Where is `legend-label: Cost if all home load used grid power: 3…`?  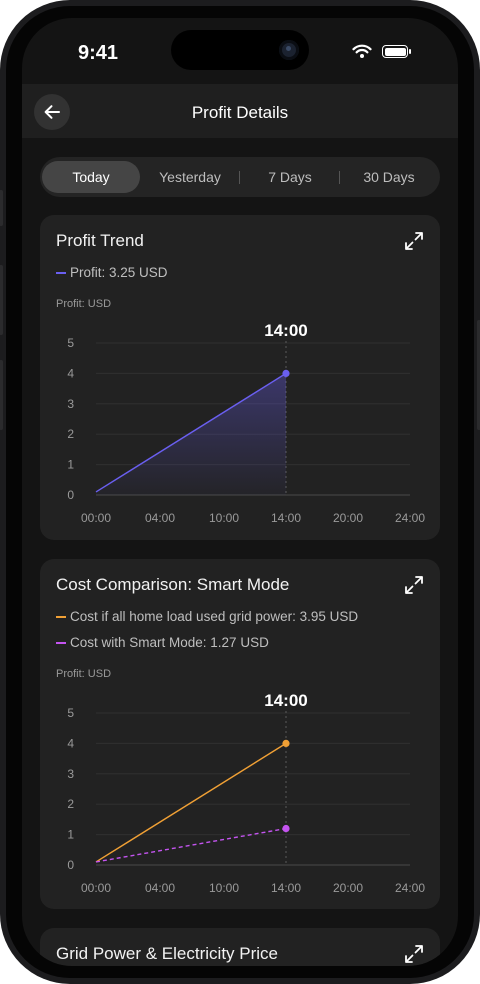
legend-label: Cost if all home load used grid power: 3… is located at coordinates (214, 616).